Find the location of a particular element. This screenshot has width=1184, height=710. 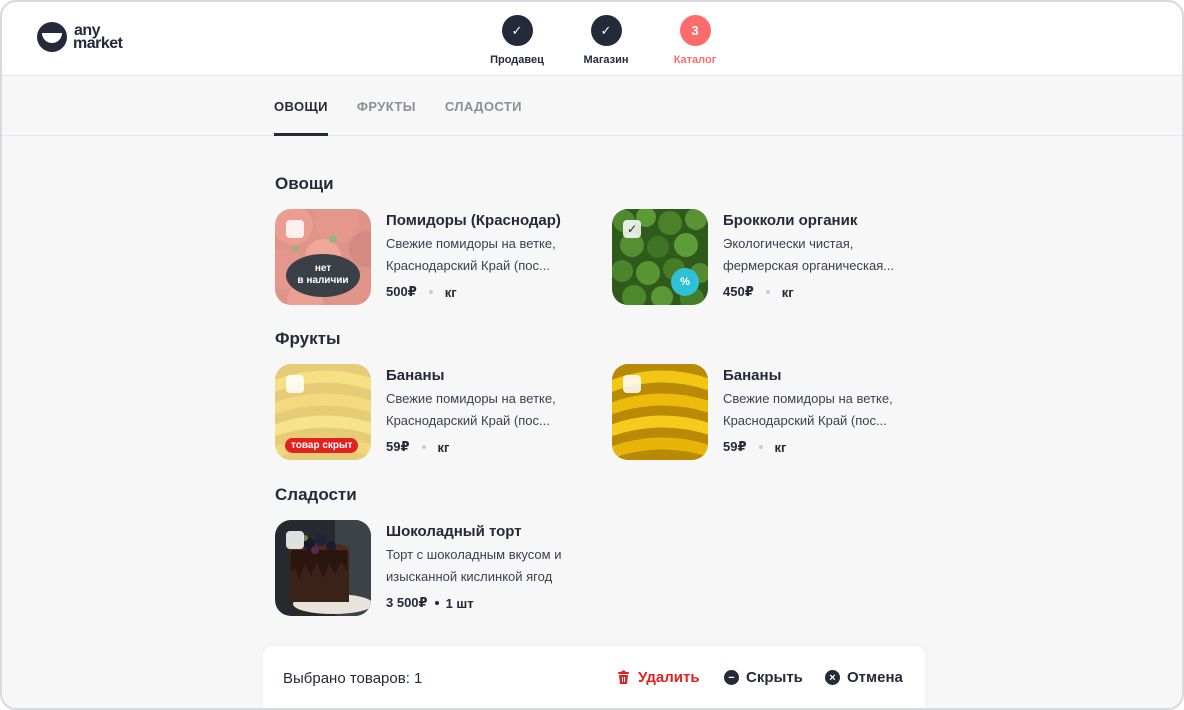

product-meta: 500₽ кг is located at coordinates (491, 292).